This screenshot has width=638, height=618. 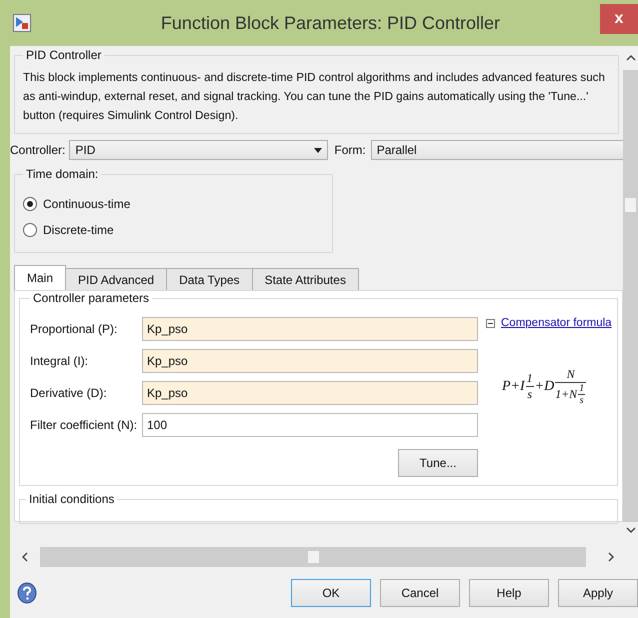 I want to click on tab: Main, so click(x=40, y=277).